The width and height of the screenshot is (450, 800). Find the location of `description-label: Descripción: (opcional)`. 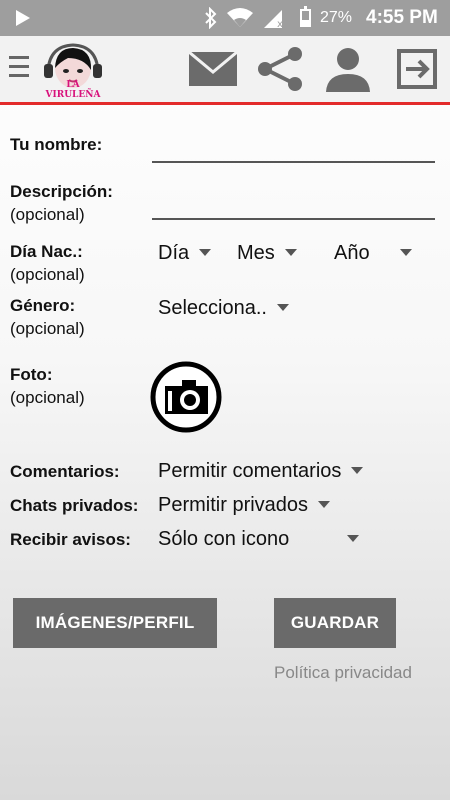

description-label: Descripción: (opcional) is located at coordinates (61, 203).